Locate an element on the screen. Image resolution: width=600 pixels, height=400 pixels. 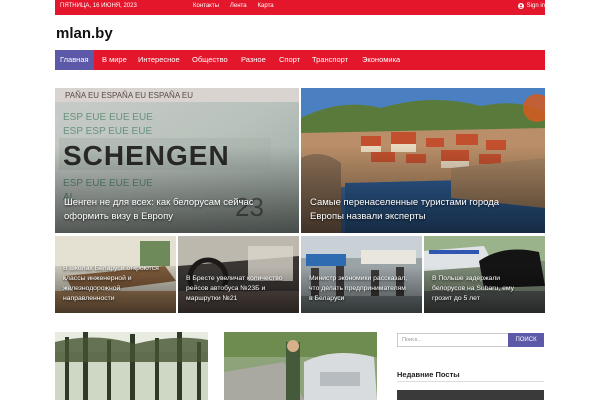
user-icon is located at coordinates (520, 6).